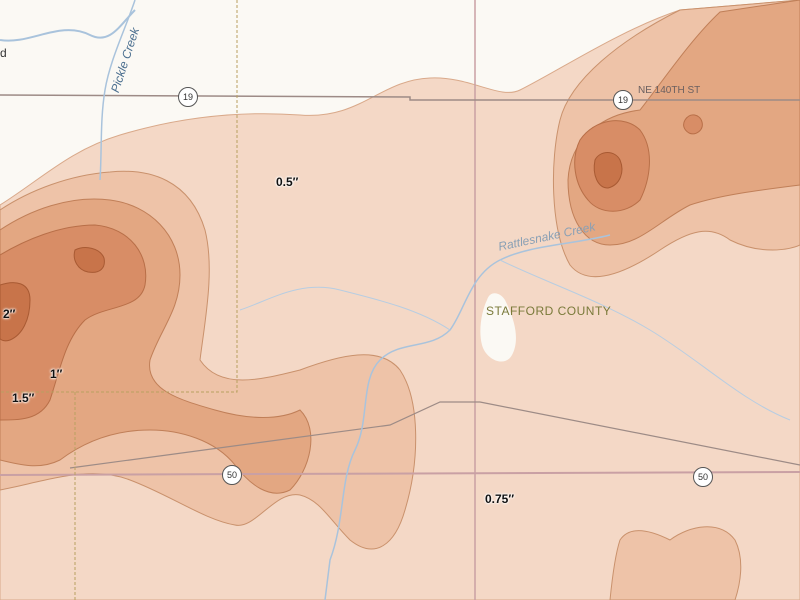 The image size is (800, 600). Describe the element at coordinates (608, 170) in the screenshot. I see `precip-band-2-ne` at that location.